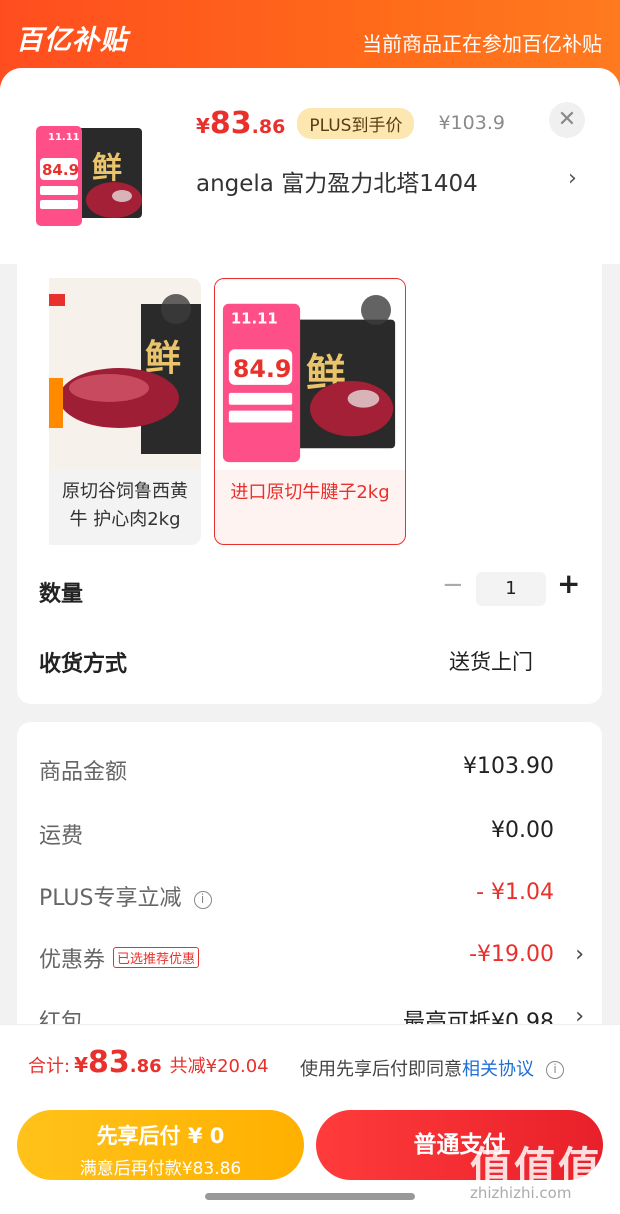  What do you see at coordinates (491, 661) in the screenshot?
I see `delivery-method-value: 送货上门` at bounding box center [491, 661].